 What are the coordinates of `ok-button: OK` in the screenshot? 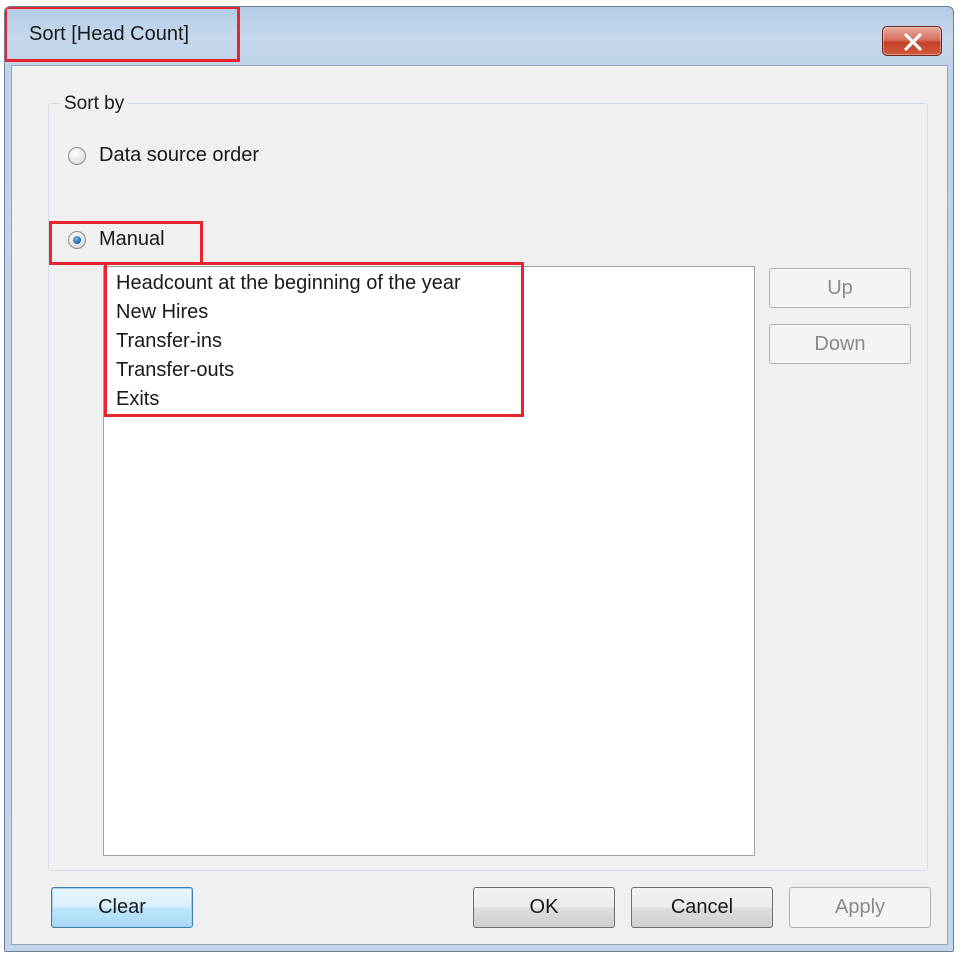 It's located at (544, 907).